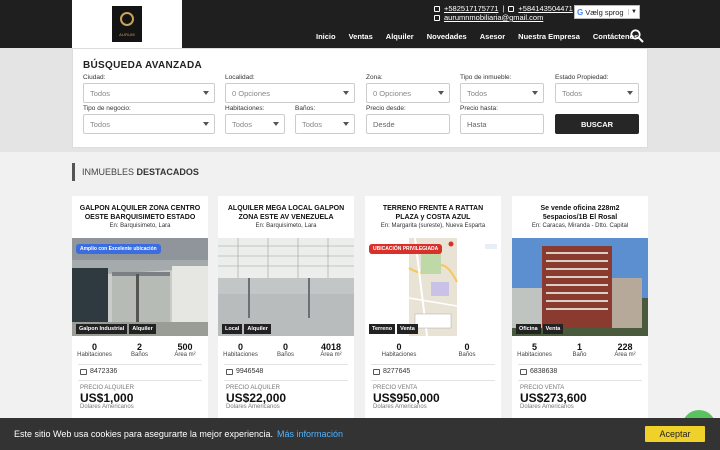  I want to click on stat-habitaciones: 0 Habitaciones, so click(399, 350).